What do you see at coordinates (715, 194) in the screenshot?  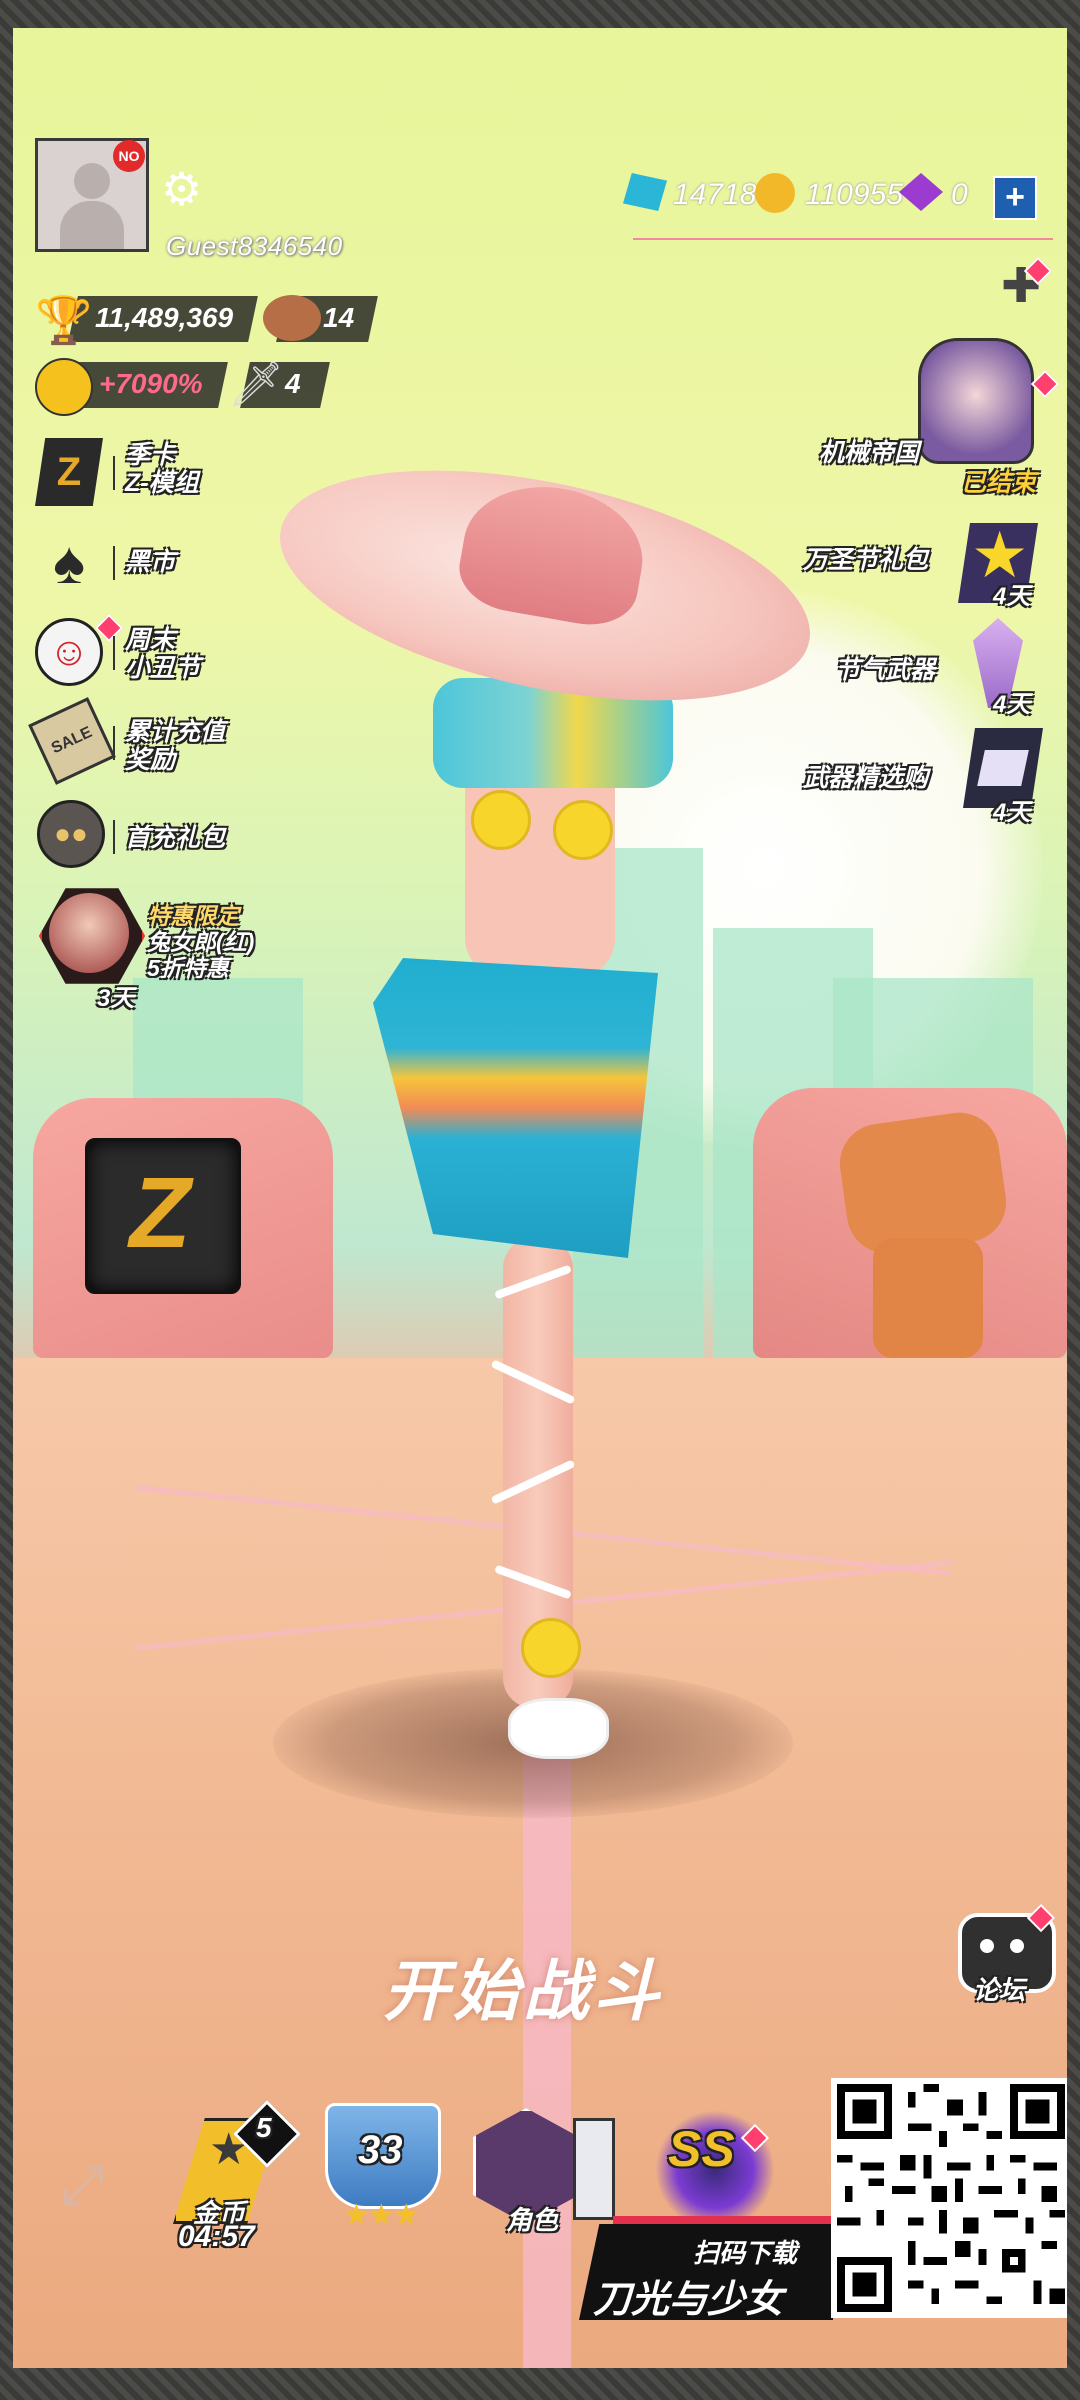 I see `gem-count: 14718` at bounding box center [715, 194].